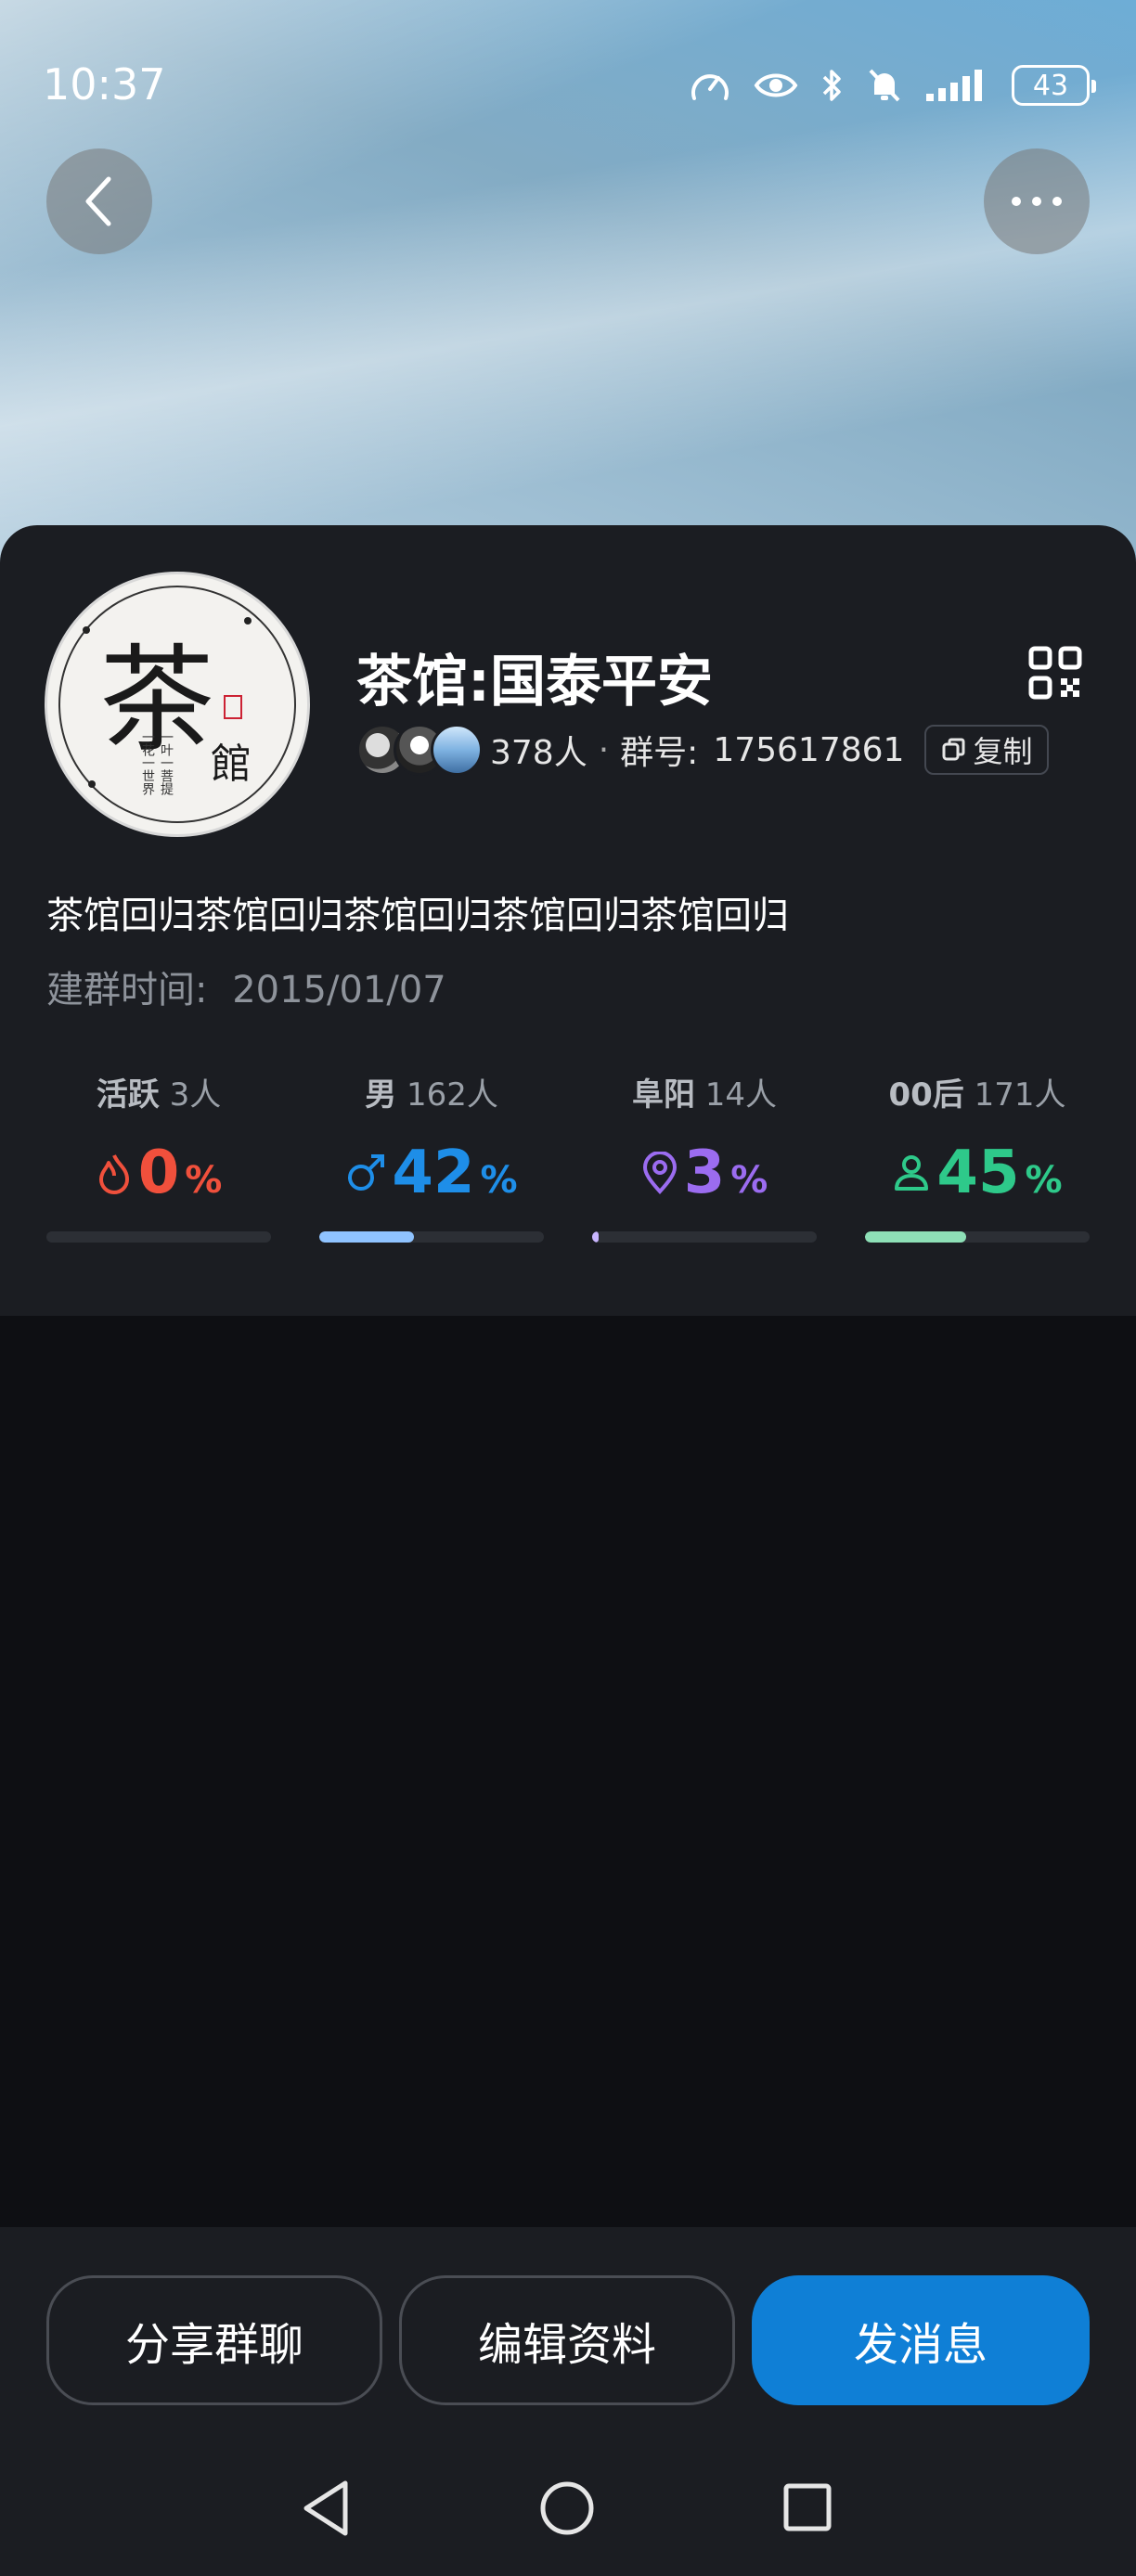 Image resolution: width=1136 pixels, height=2576 pixels. I want to click on avatar-vertical-text: 一叶一菩提, so click(166, 763).